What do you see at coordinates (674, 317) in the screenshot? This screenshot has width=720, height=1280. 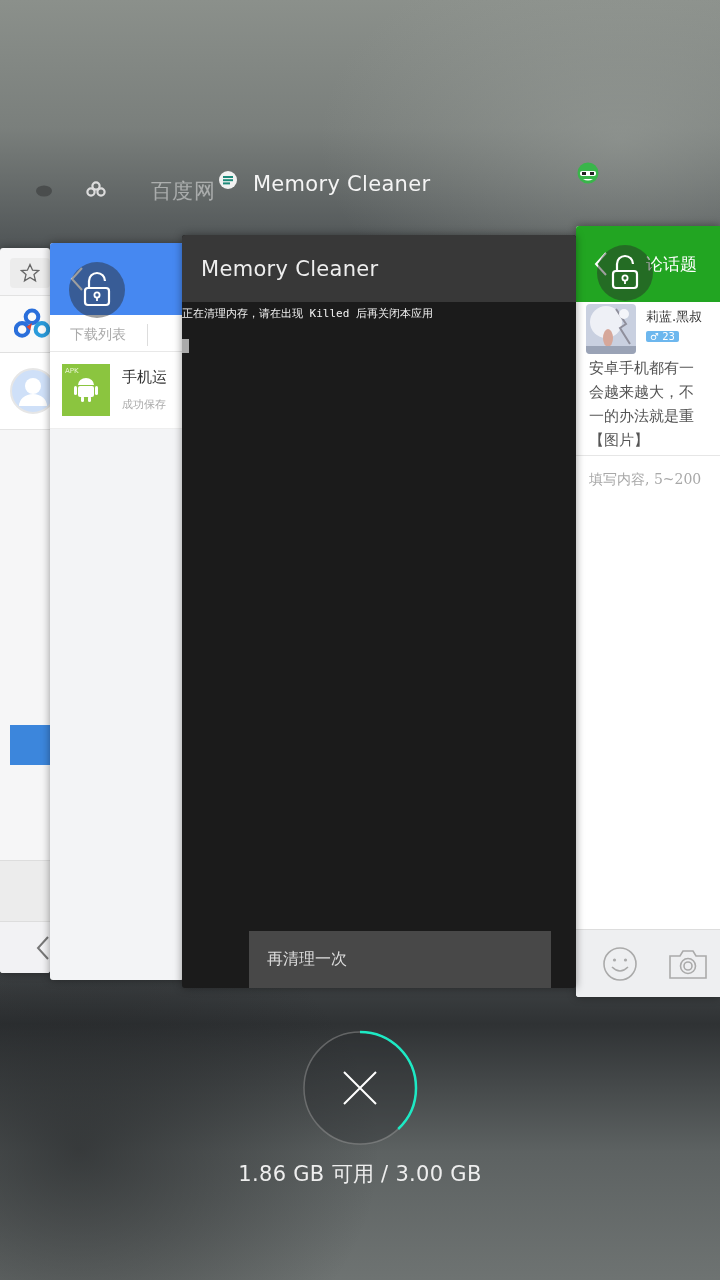 I see `user-name: 莉蓝.黑叔` at bounding box center [674, 317].